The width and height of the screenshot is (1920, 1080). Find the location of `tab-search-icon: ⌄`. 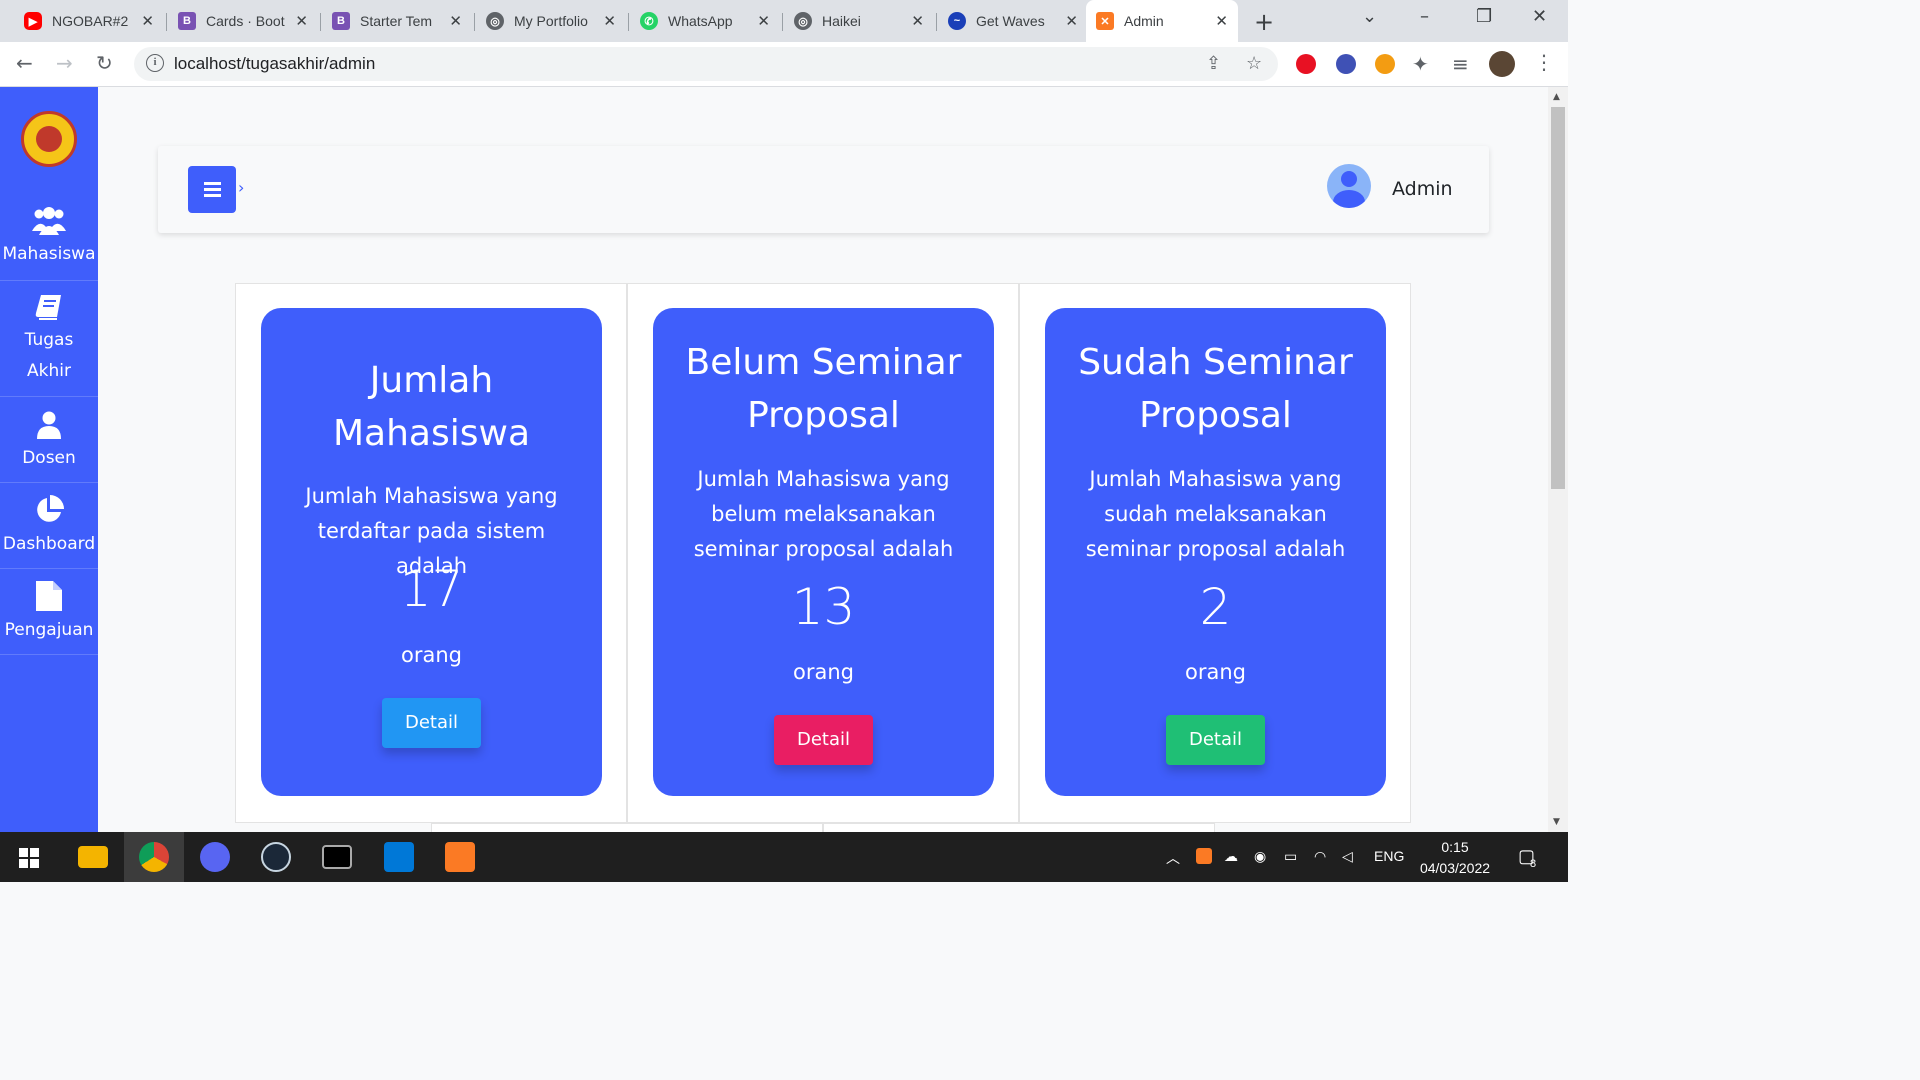

tab-search-icon: ⌄ is located at coordinates (1369, 16).